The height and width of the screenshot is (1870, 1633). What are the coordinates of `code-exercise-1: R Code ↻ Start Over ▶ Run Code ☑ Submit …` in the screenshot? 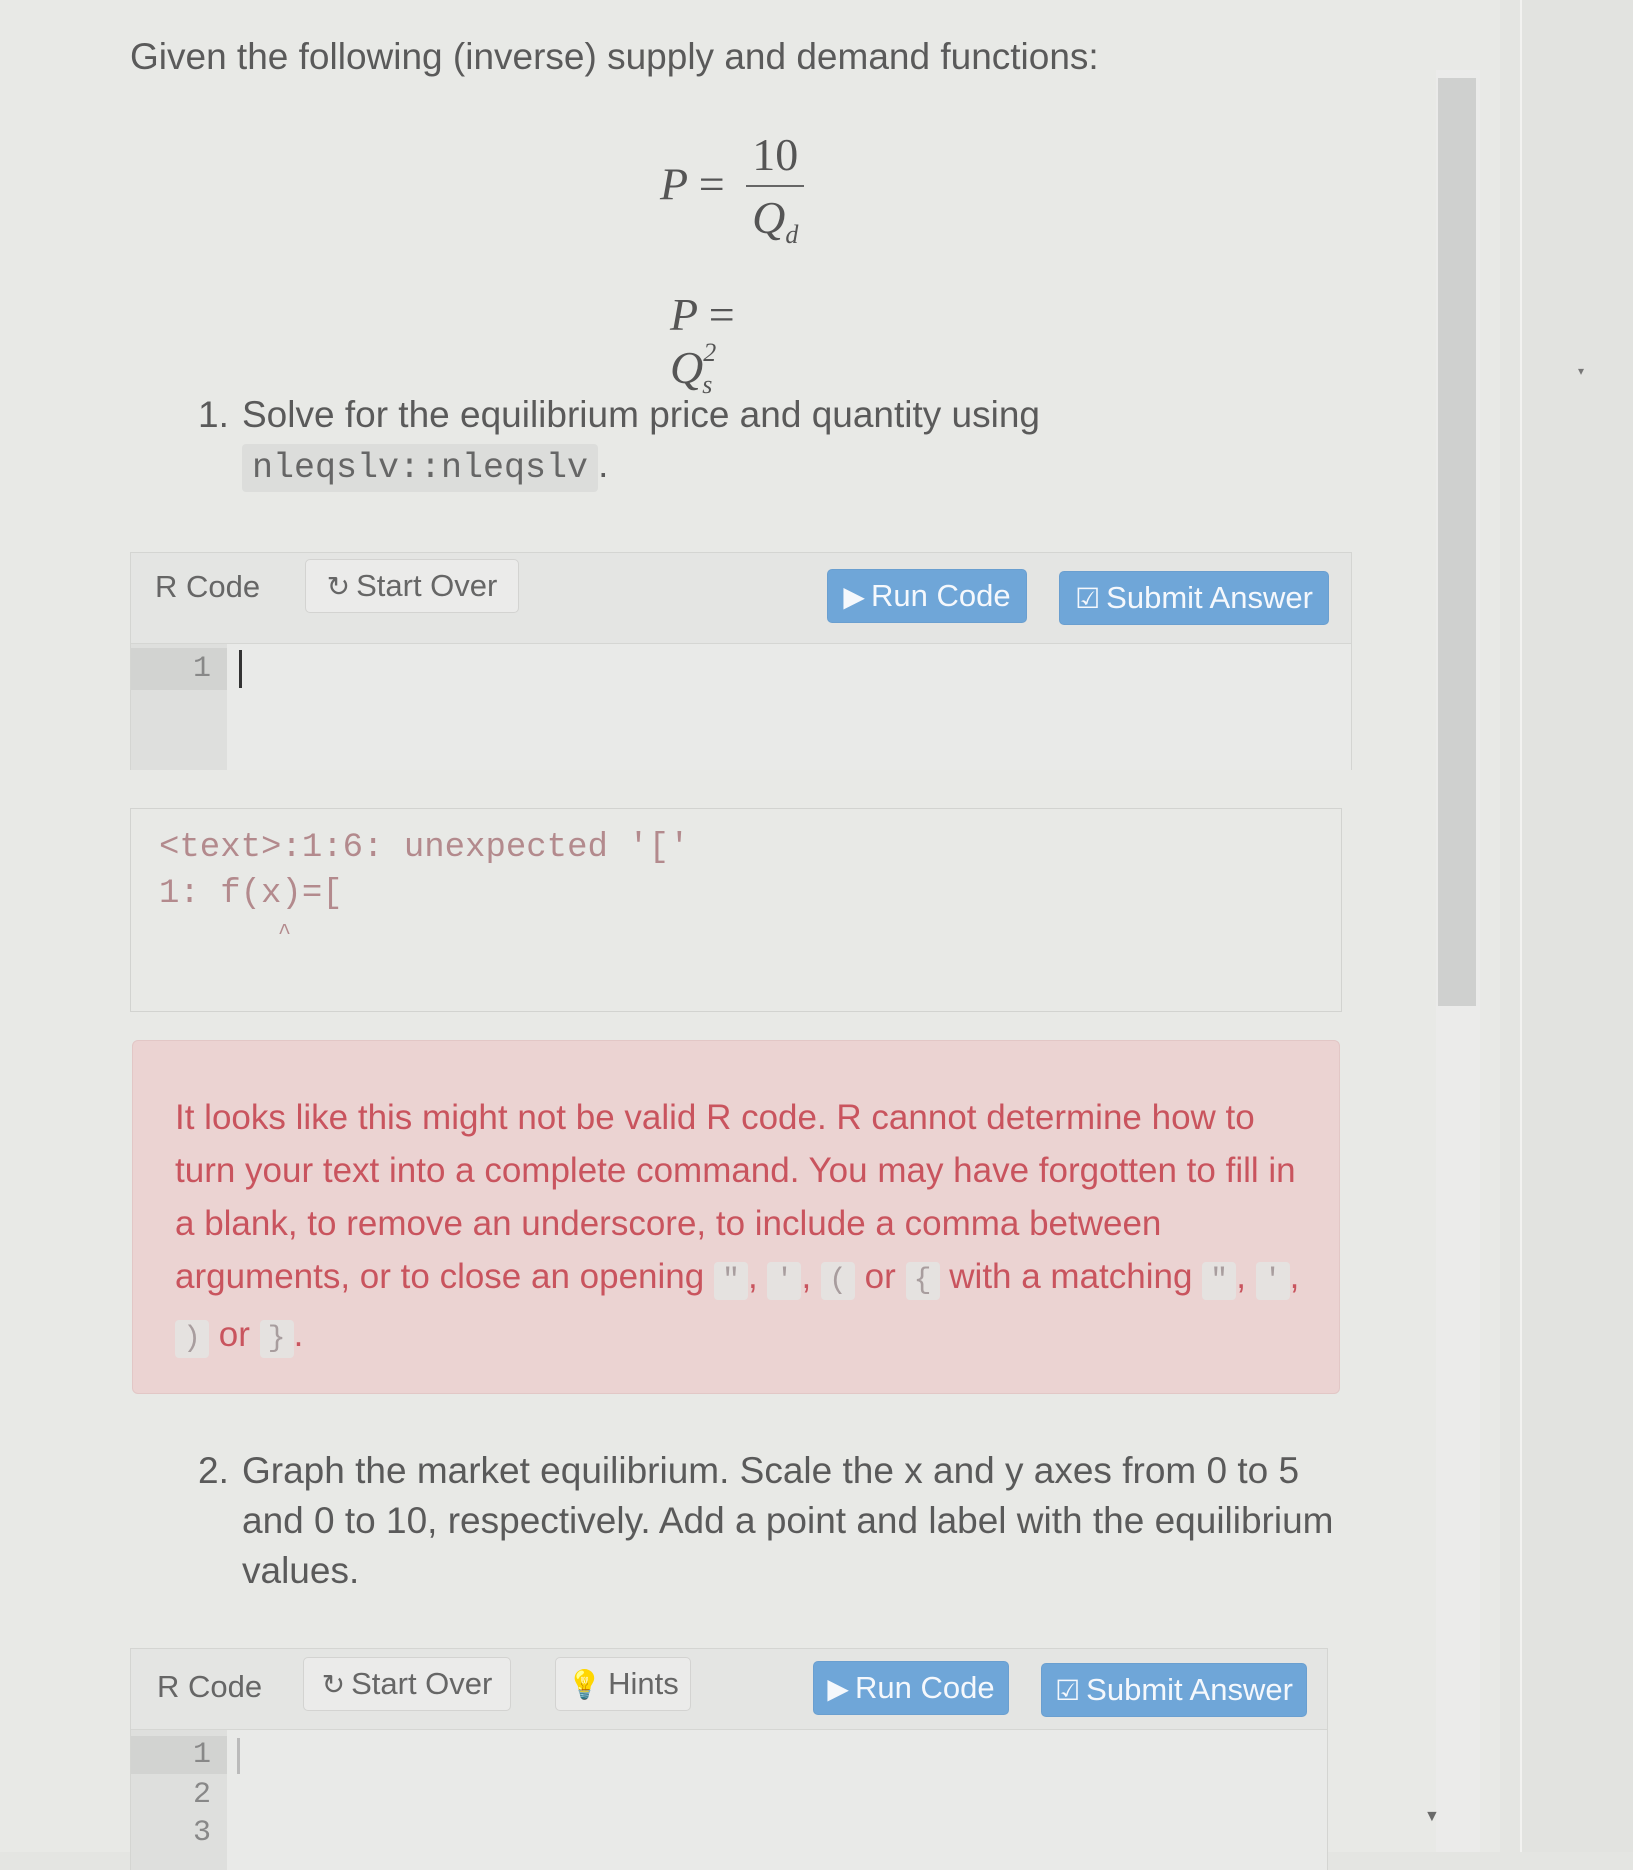 It's located at (741, 661).